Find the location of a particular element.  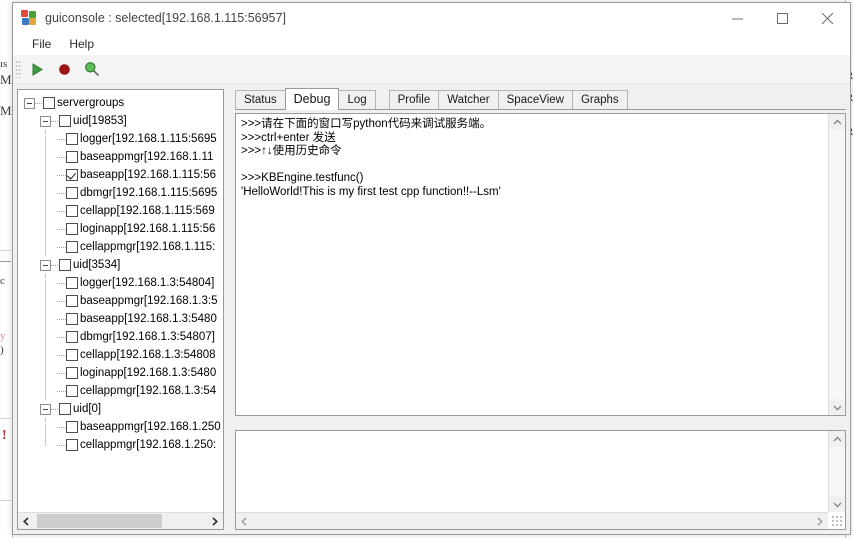

tree-node-leaf: baseapp[192.168.1.115:56 is located at coordinates (123, 175).